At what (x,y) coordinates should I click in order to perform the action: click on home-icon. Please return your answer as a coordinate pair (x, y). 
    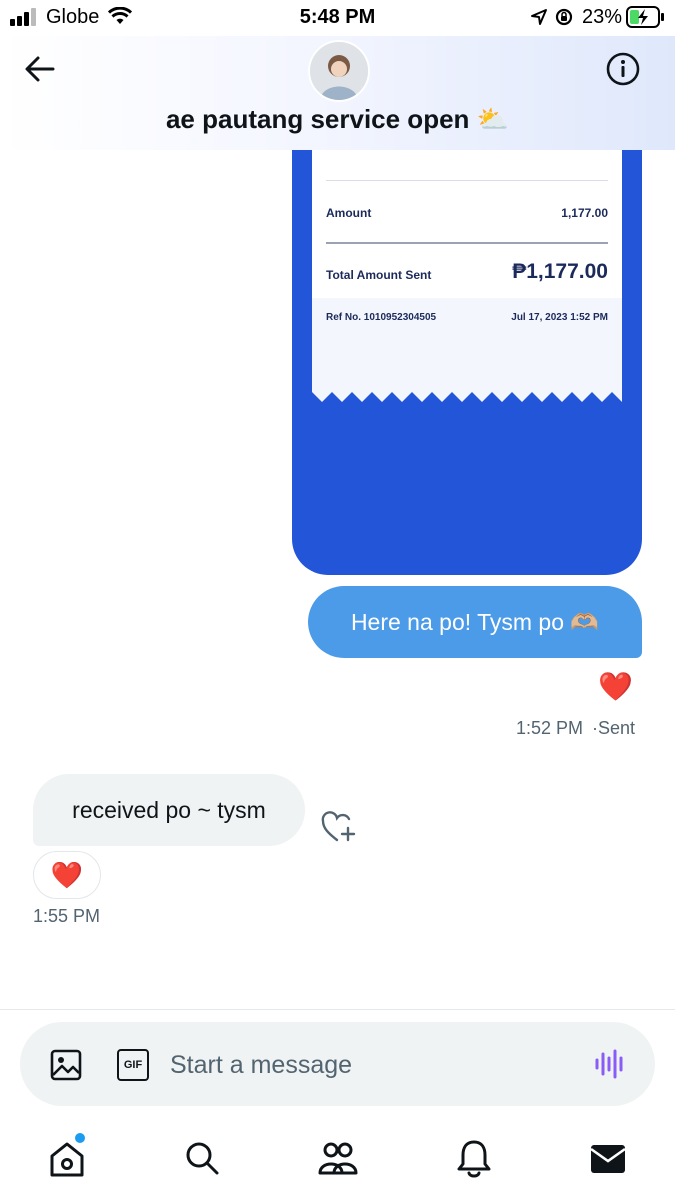
    Looking at the image, I should click on (67, 1159).